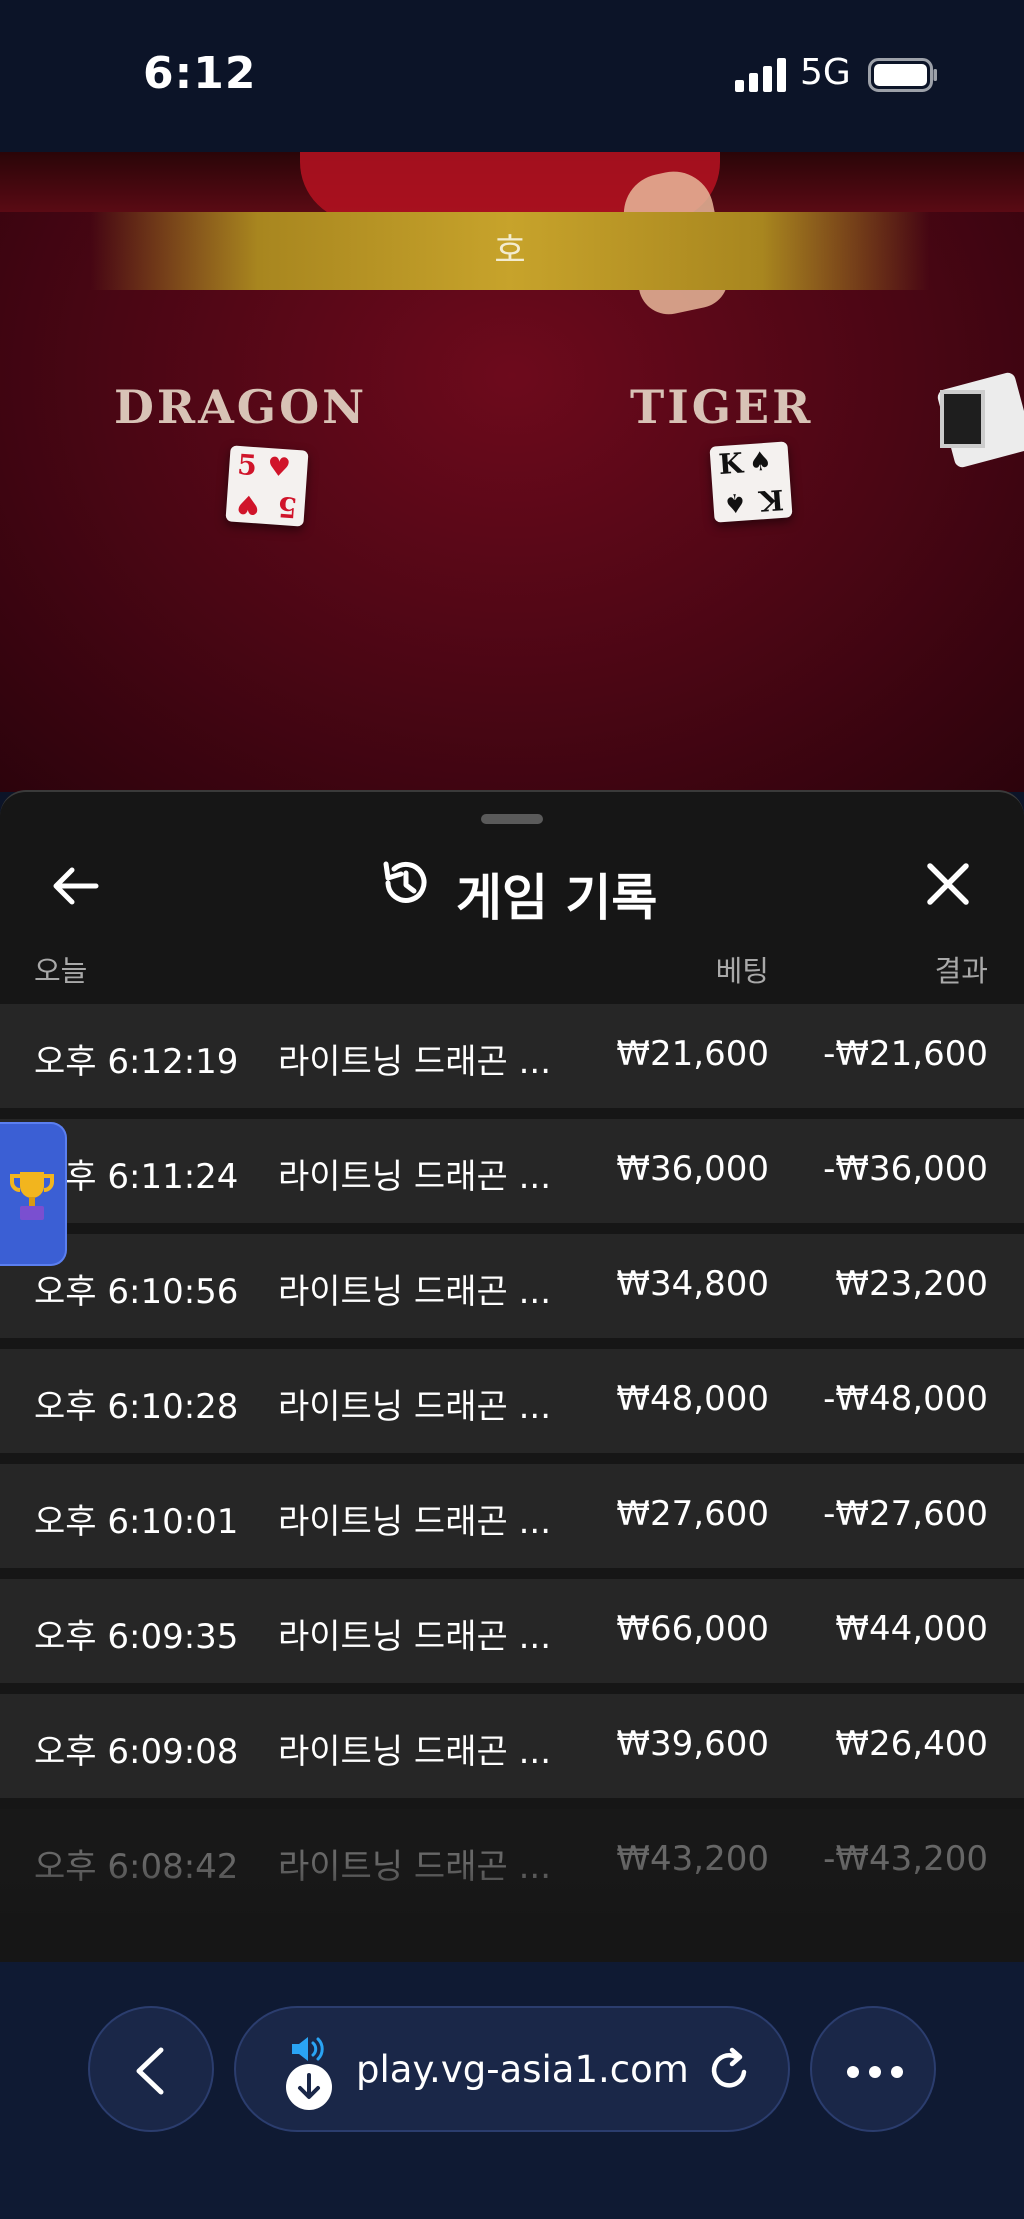 The image size is (1024, 2219). I want to click on download-icon, so click(309, 2087).